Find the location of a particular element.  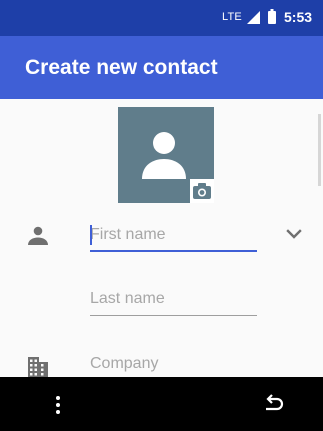

back-icon is located at coordinates (272, 404).